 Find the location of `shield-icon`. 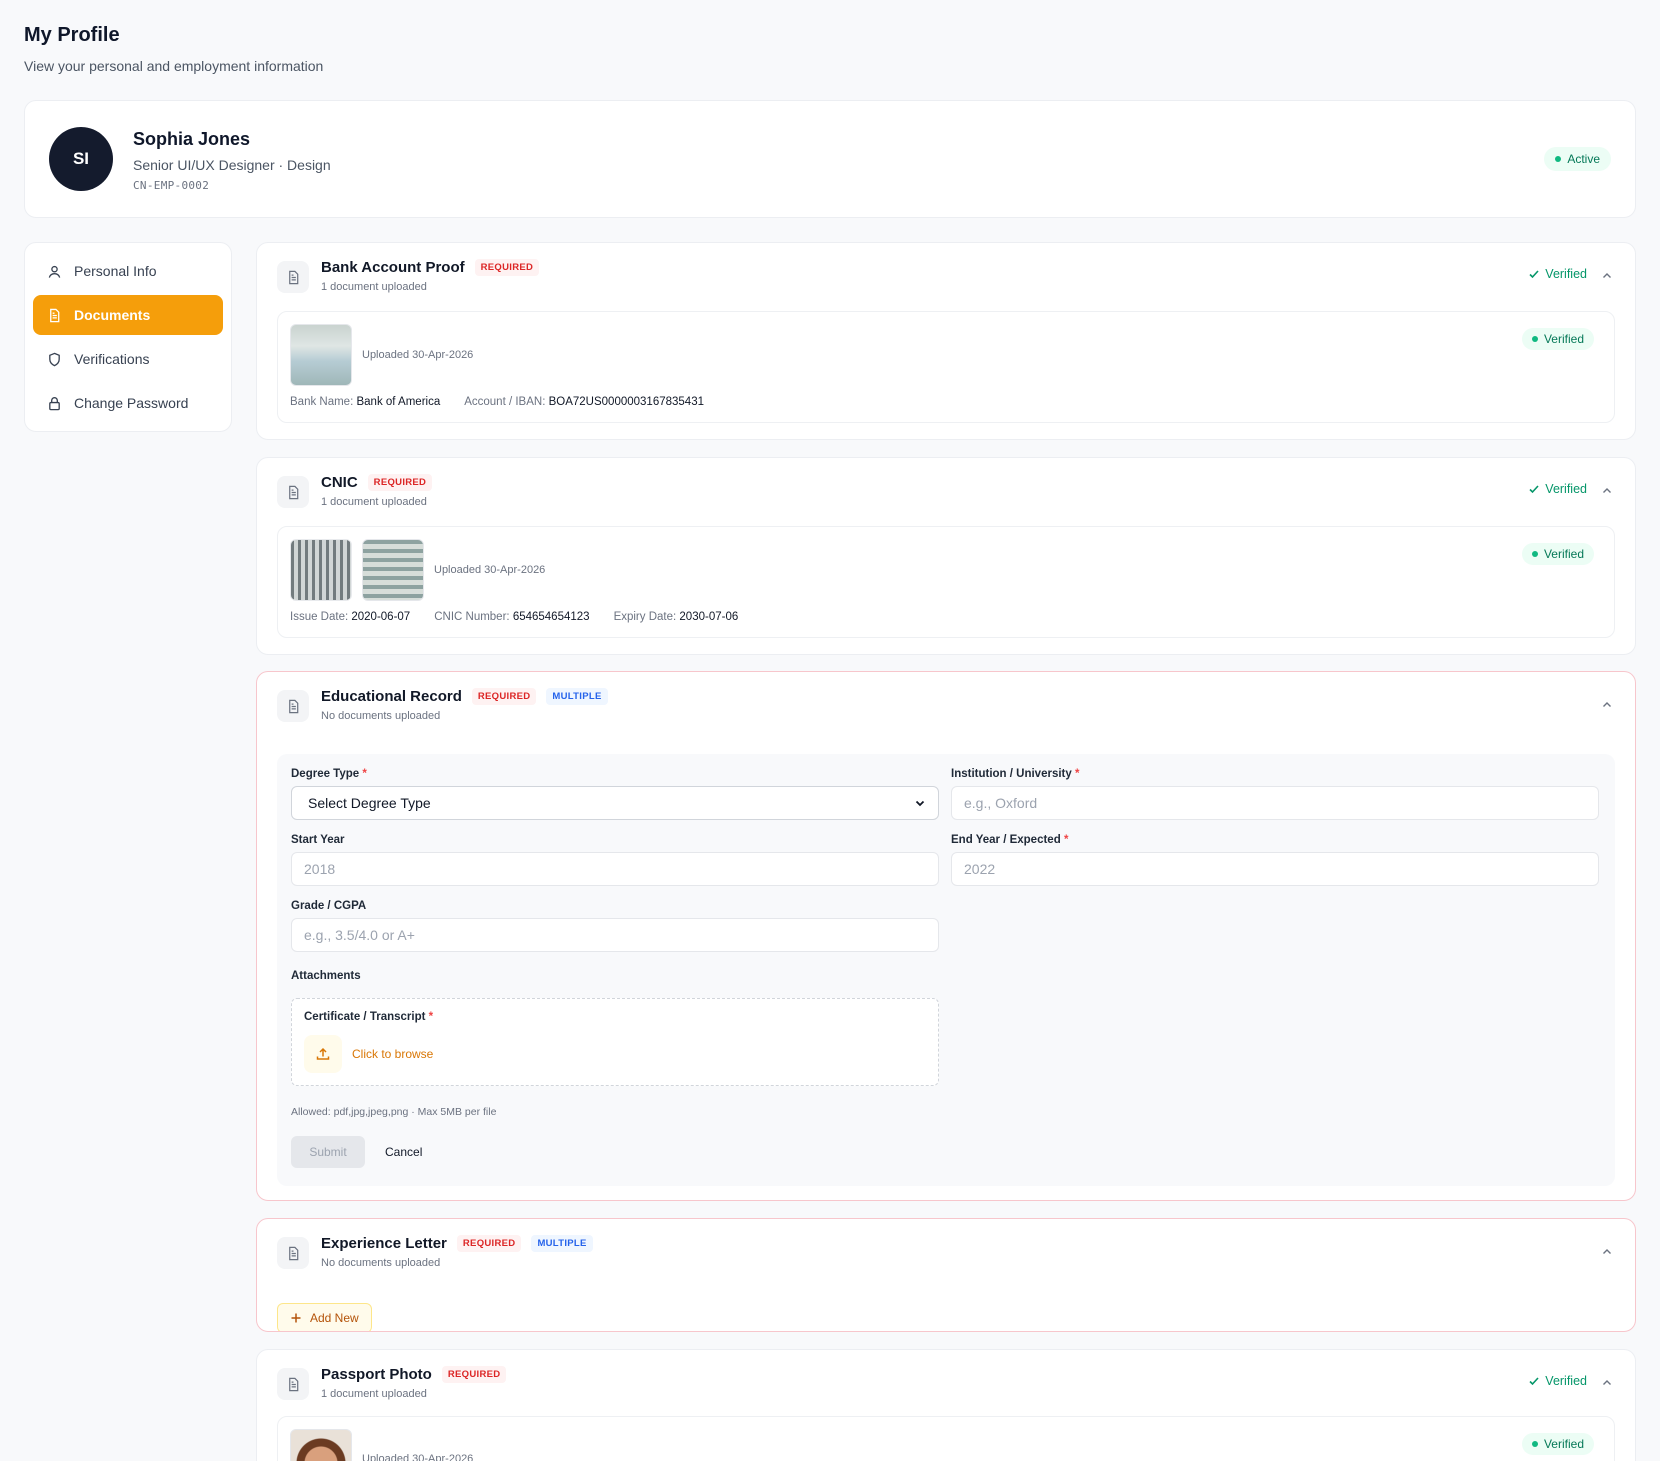

shield-icon is located at coordinates (54, 359).